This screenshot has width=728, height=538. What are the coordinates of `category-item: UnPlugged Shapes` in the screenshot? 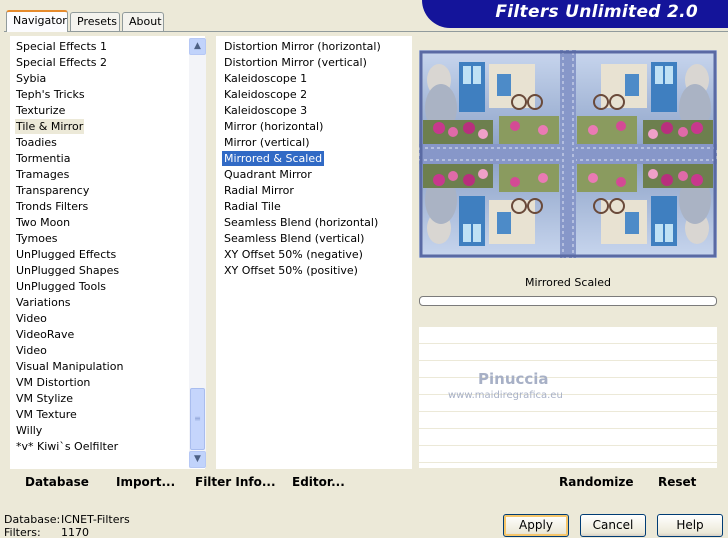 It's located at (67, 270).